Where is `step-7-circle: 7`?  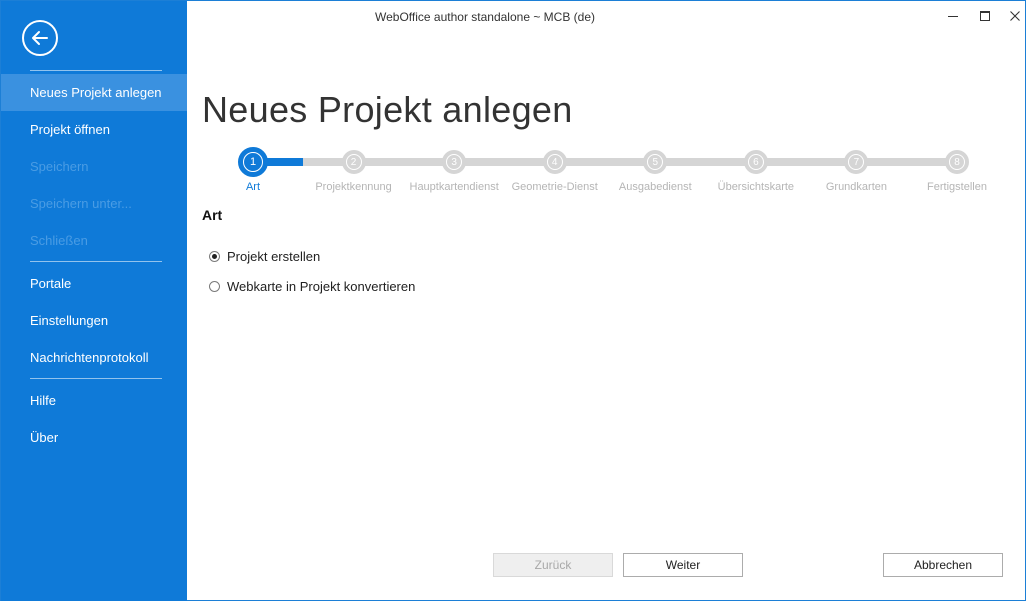 step-7-circle: 7 is located at coordinates (856, 162).